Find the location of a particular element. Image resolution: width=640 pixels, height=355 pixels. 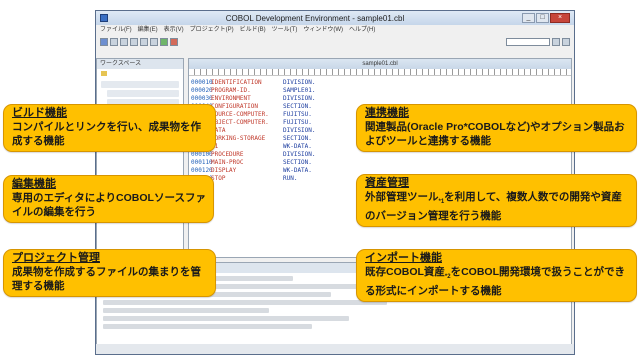

explorer-title: ワークスペース is located at coordinates (140, 64).